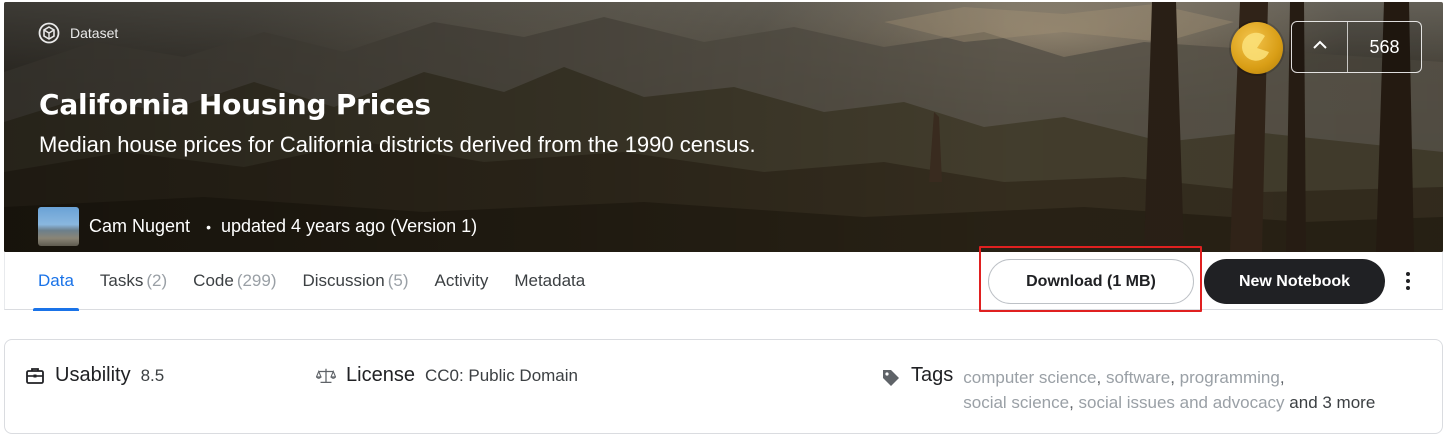 The image size is (1449, 438). What do you see at coordinates (139, 226) in the screenshot?
I see `author-name: Cam Nugent` at bounding box center [139, 226].